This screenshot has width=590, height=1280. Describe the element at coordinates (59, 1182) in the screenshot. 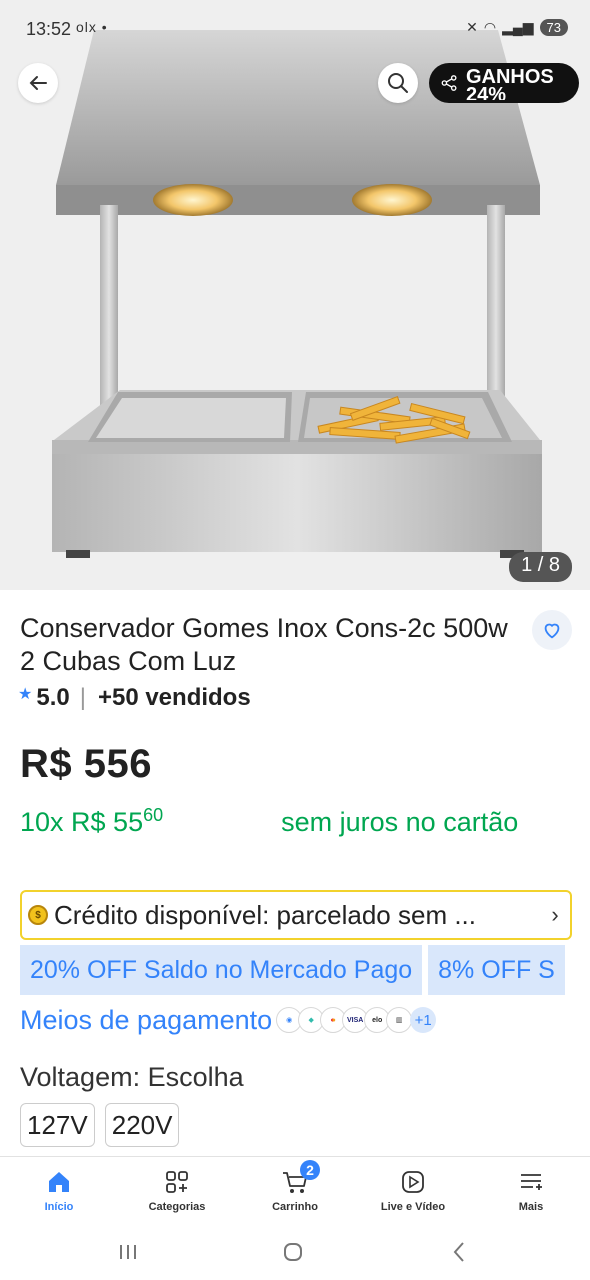

I see `home-icon` at that location.